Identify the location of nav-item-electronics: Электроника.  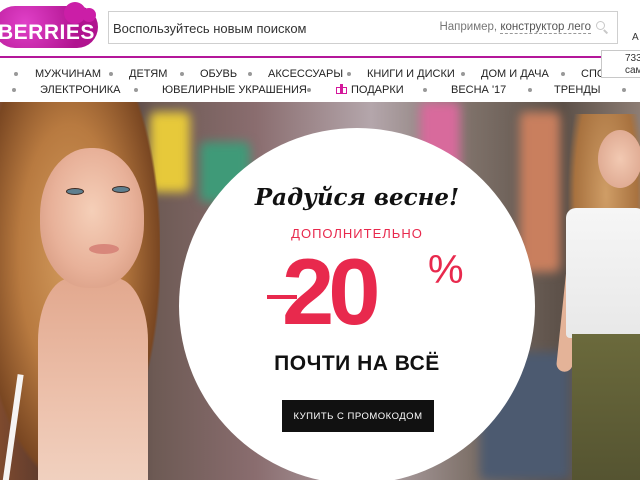
(80, 90).